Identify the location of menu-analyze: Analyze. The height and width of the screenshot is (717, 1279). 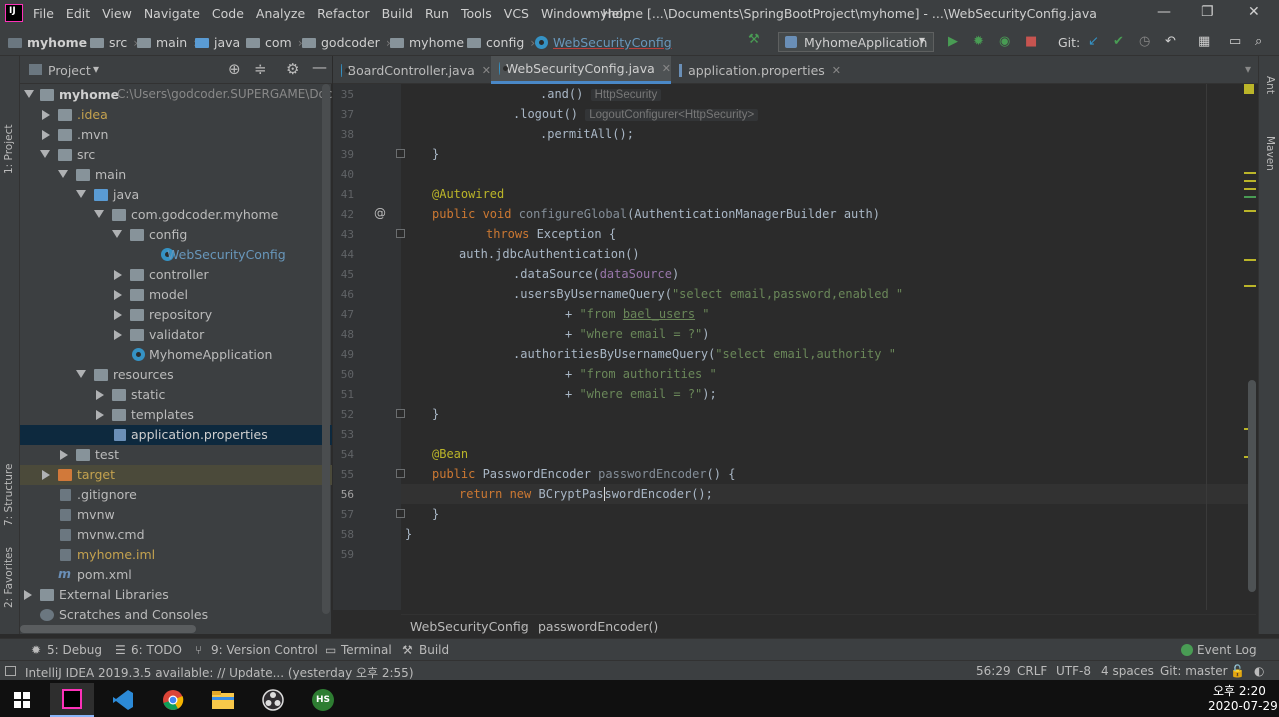
(280, 13).